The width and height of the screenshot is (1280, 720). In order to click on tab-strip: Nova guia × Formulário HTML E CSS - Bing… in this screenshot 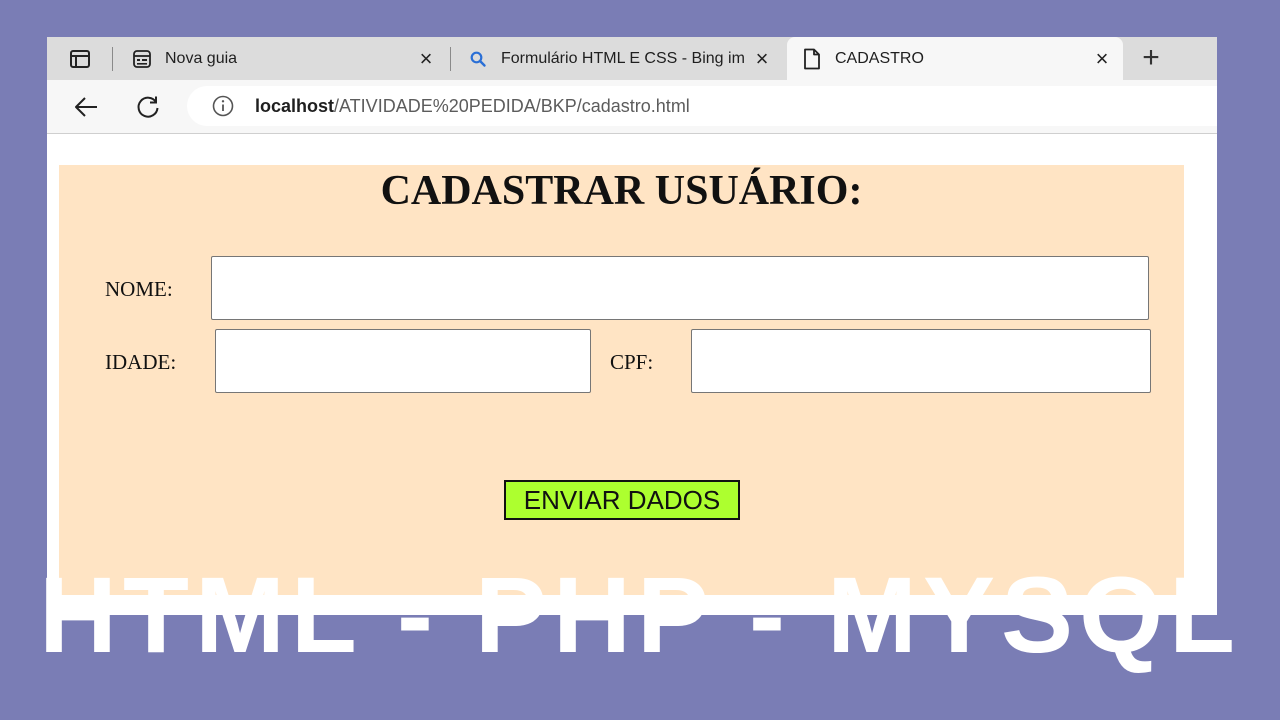, I will do `click(632, 58)`.